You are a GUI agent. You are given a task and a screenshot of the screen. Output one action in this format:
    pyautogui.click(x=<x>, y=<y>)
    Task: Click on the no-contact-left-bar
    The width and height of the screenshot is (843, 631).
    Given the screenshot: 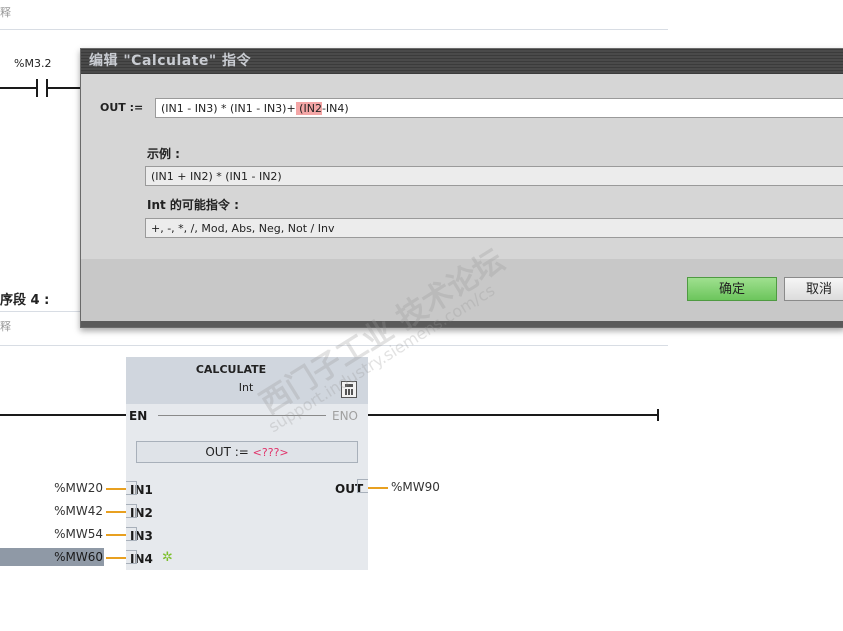 What is the action you would take?
    pyautogui.click(x=37, y=88)
    